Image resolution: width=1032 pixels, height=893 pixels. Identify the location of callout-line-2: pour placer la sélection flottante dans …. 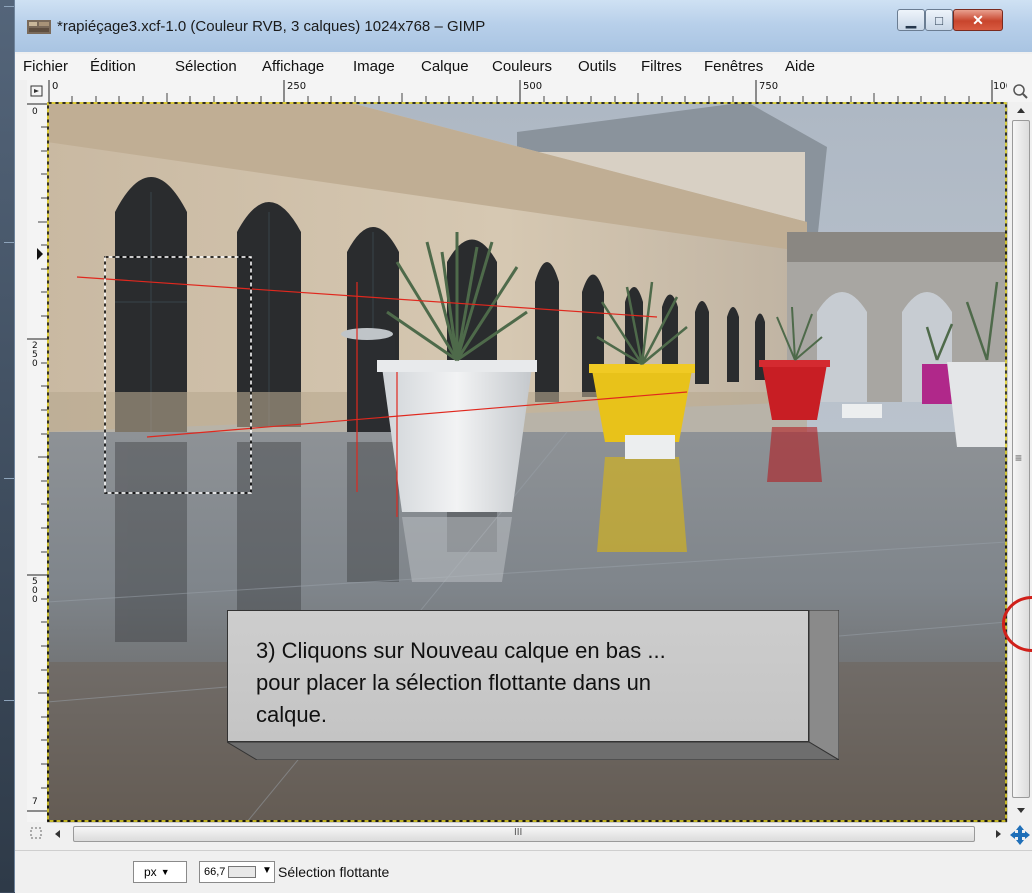
(454, 682).